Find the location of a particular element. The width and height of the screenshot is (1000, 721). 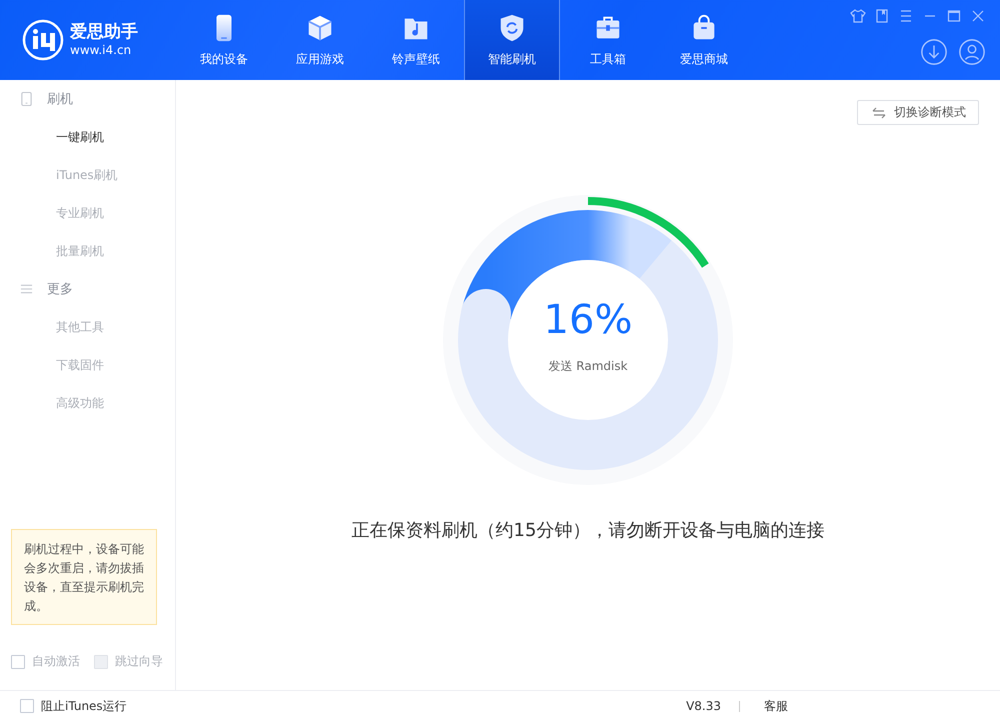

swap-icon is located at coordinates (879, 112).